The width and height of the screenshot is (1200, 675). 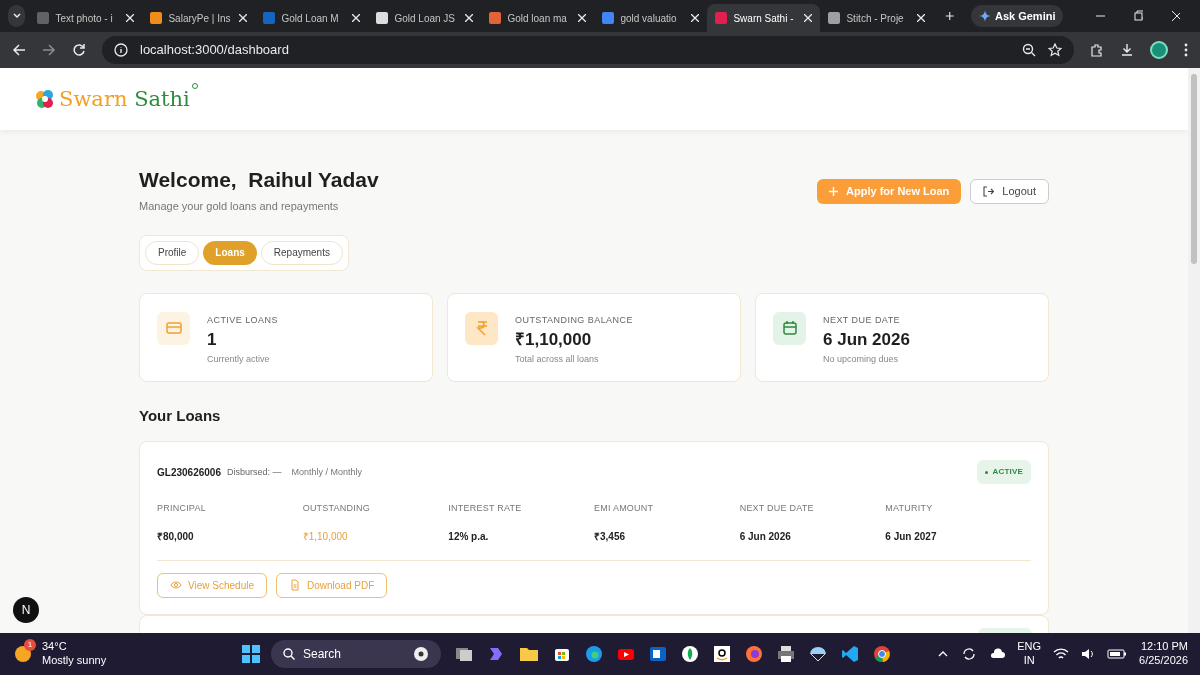 What do you see at coordinates (325, 536) in the screenshot?
I see `field-value: ₹1,10,000` at bounding box center [325, 536].